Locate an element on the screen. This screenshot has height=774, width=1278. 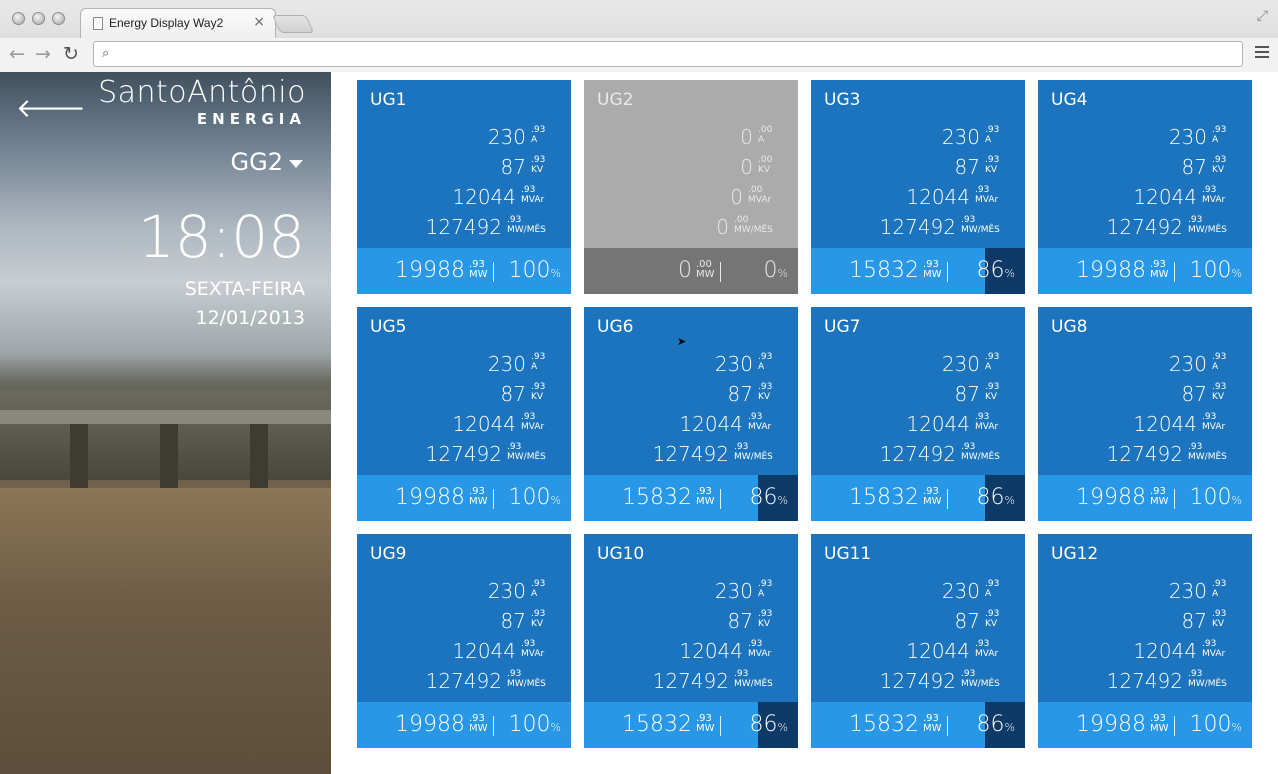
tab-close-icon: × is located at coordinates (259, 22).